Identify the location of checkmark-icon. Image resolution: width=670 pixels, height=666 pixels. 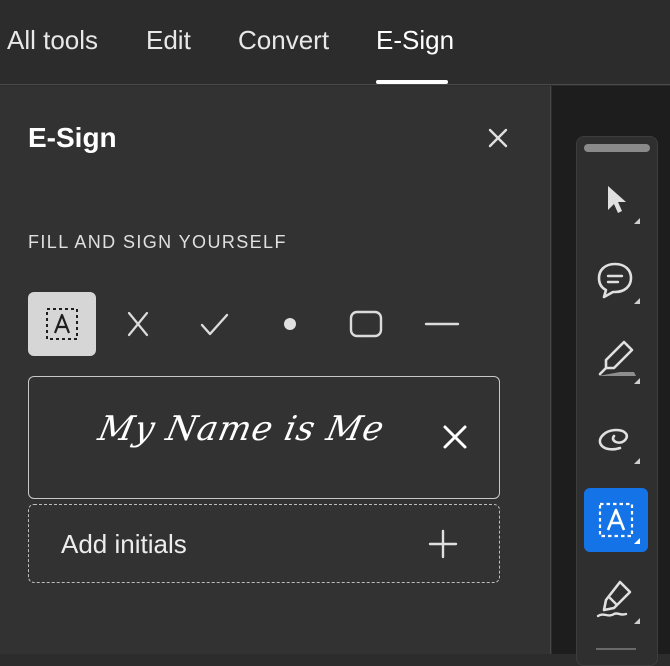
(214, 324).